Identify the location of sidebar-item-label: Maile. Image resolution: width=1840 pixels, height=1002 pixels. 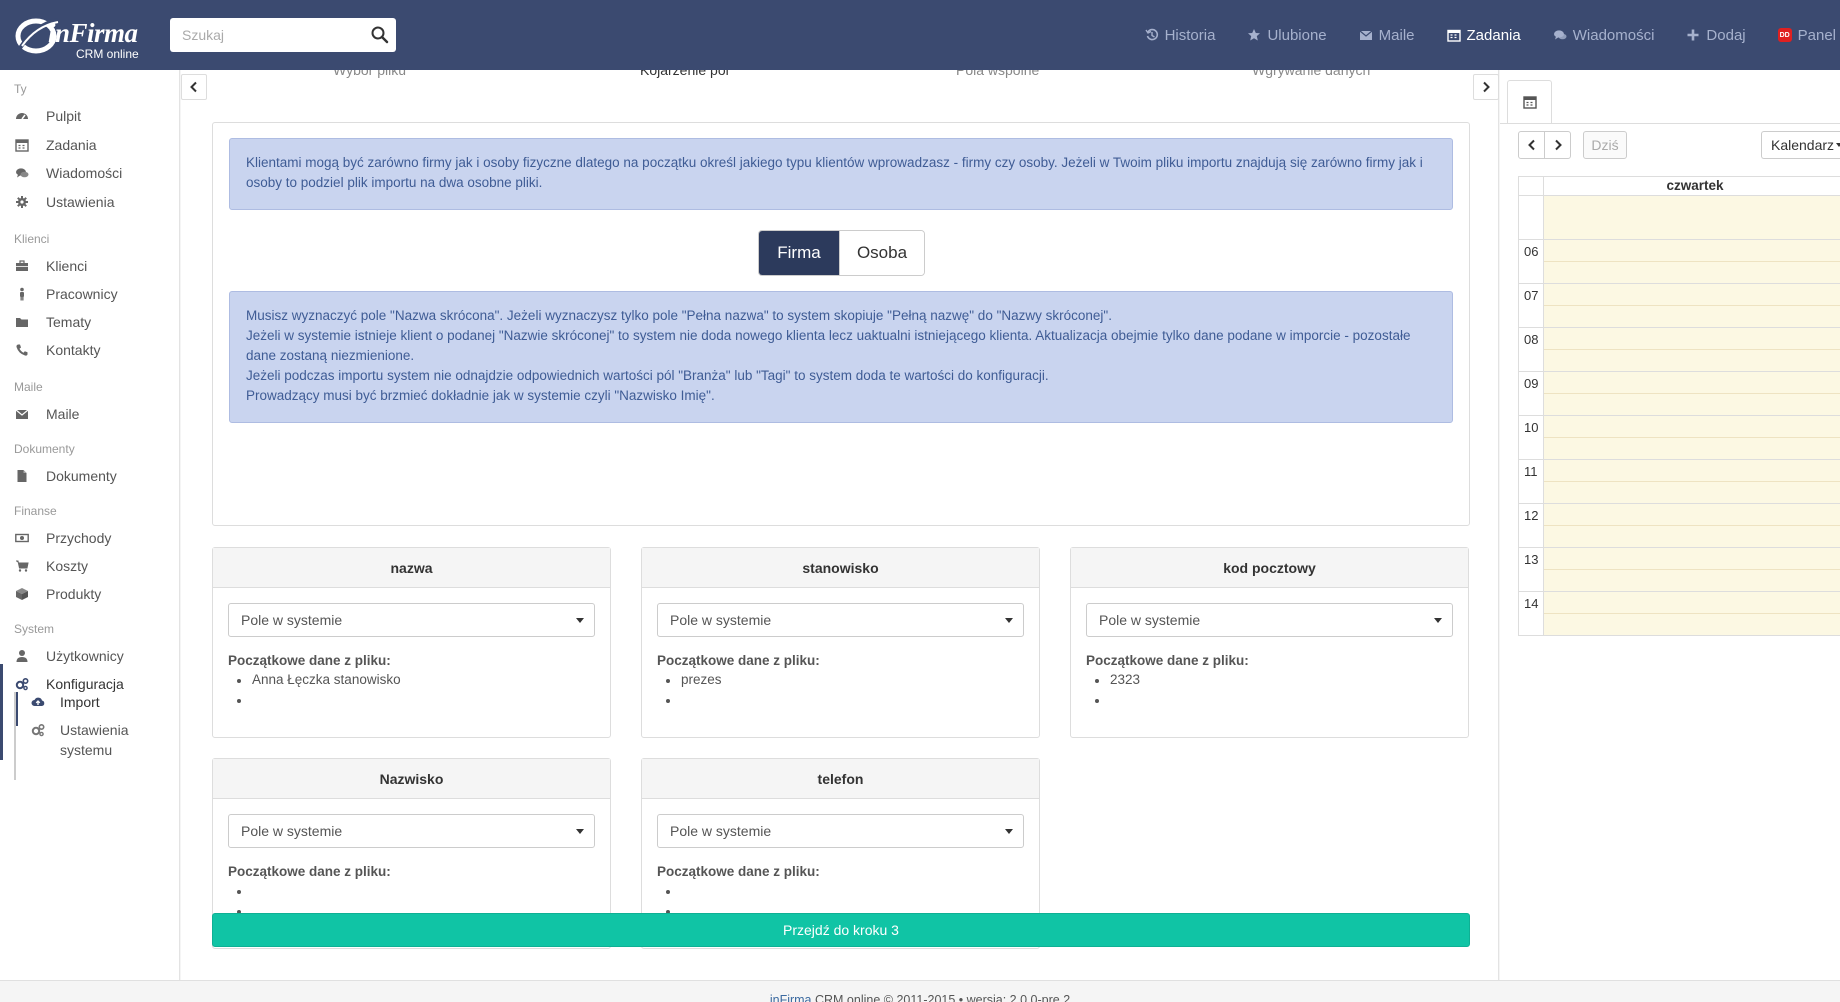
(63, 414).